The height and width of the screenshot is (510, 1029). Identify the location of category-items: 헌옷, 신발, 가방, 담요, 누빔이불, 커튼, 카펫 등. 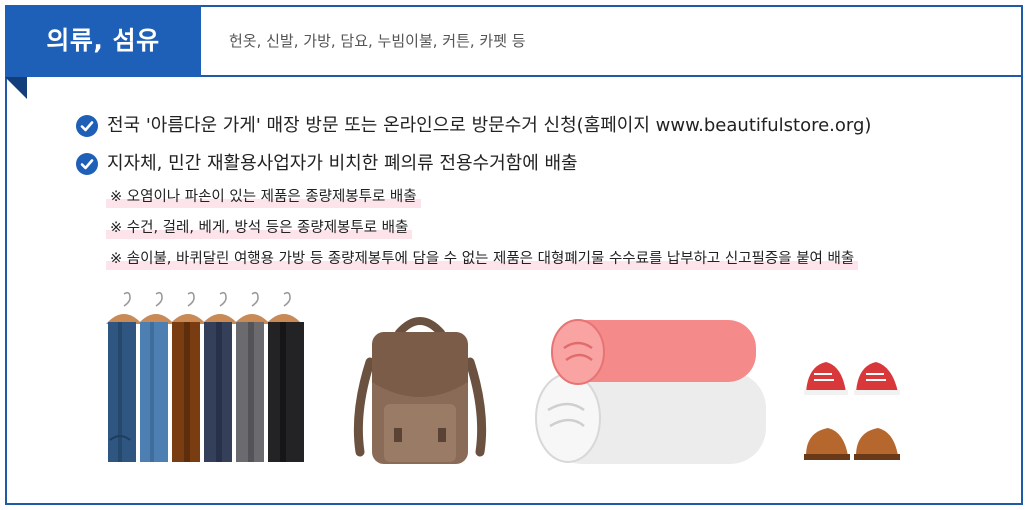
(377, 41).